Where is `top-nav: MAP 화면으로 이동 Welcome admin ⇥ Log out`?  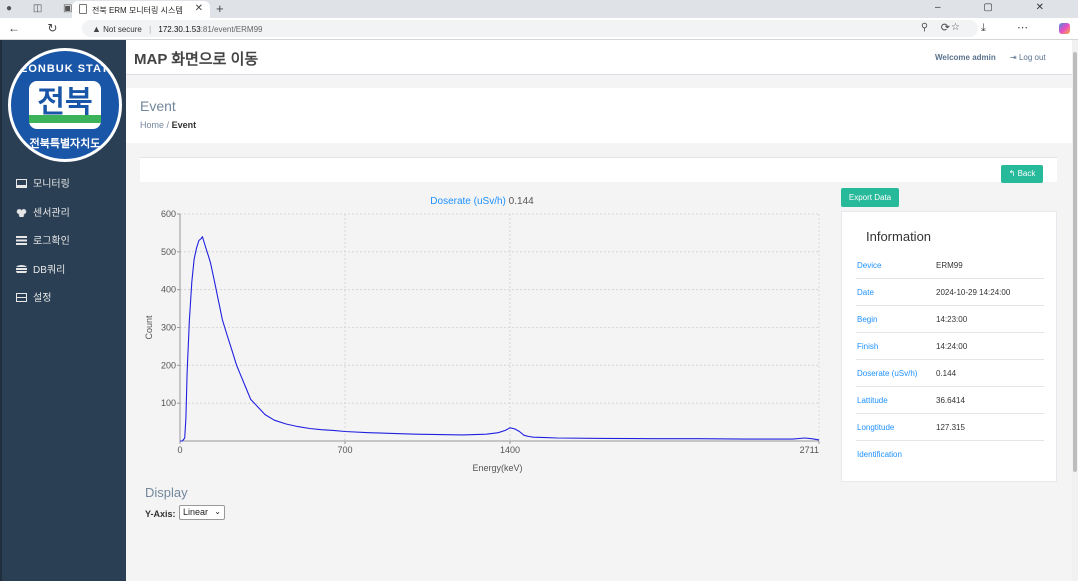 top-nav: MAP 화면으로 이동 Welcome admin ⇥ Log out is located at coordinates (599, 57).